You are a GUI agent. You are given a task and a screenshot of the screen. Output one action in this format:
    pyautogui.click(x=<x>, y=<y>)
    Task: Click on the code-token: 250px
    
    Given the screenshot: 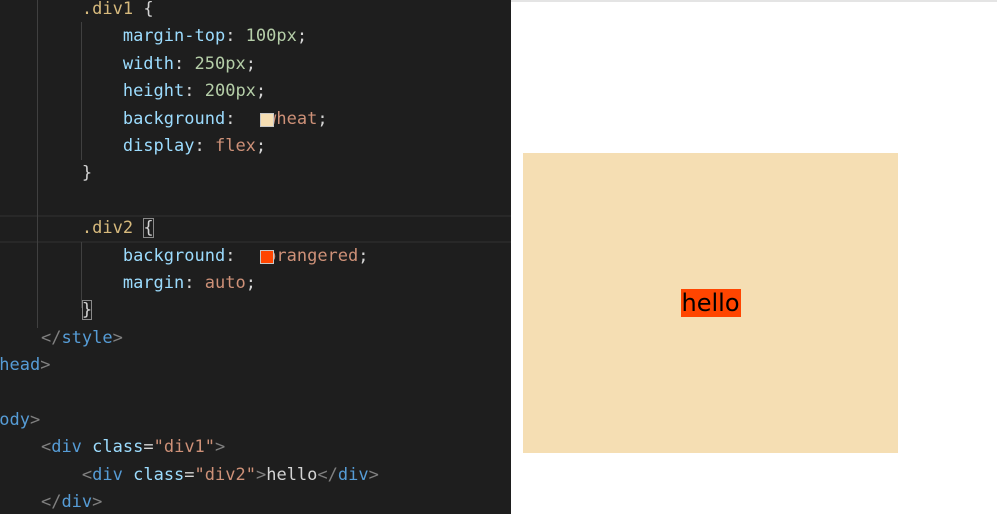 What is the action you would take?
    pyautogui.click(x=220, y=63)
    